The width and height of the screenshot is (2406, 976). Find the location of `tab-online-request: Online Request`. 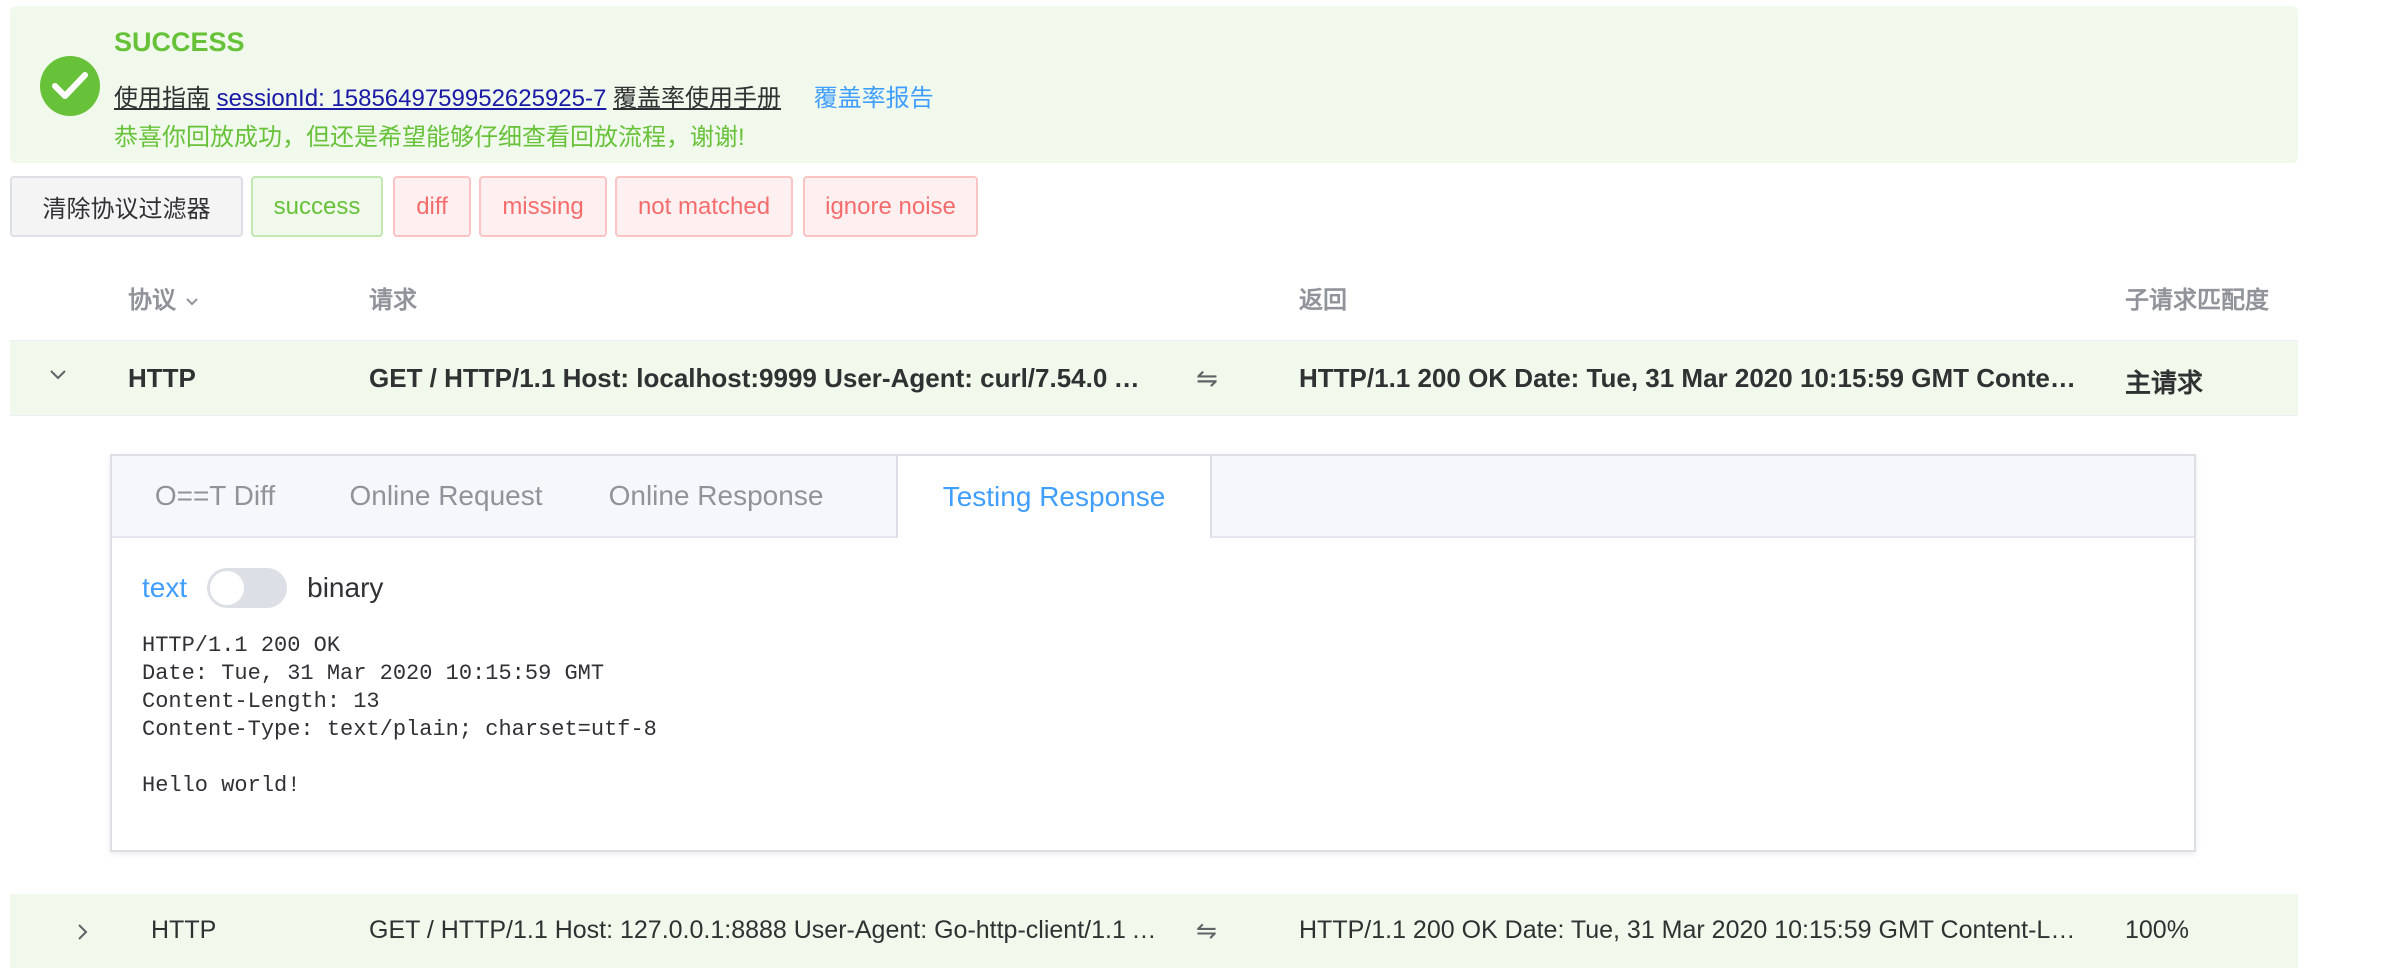

tab-online-request: Online Request is located at coordinates (446, 496).